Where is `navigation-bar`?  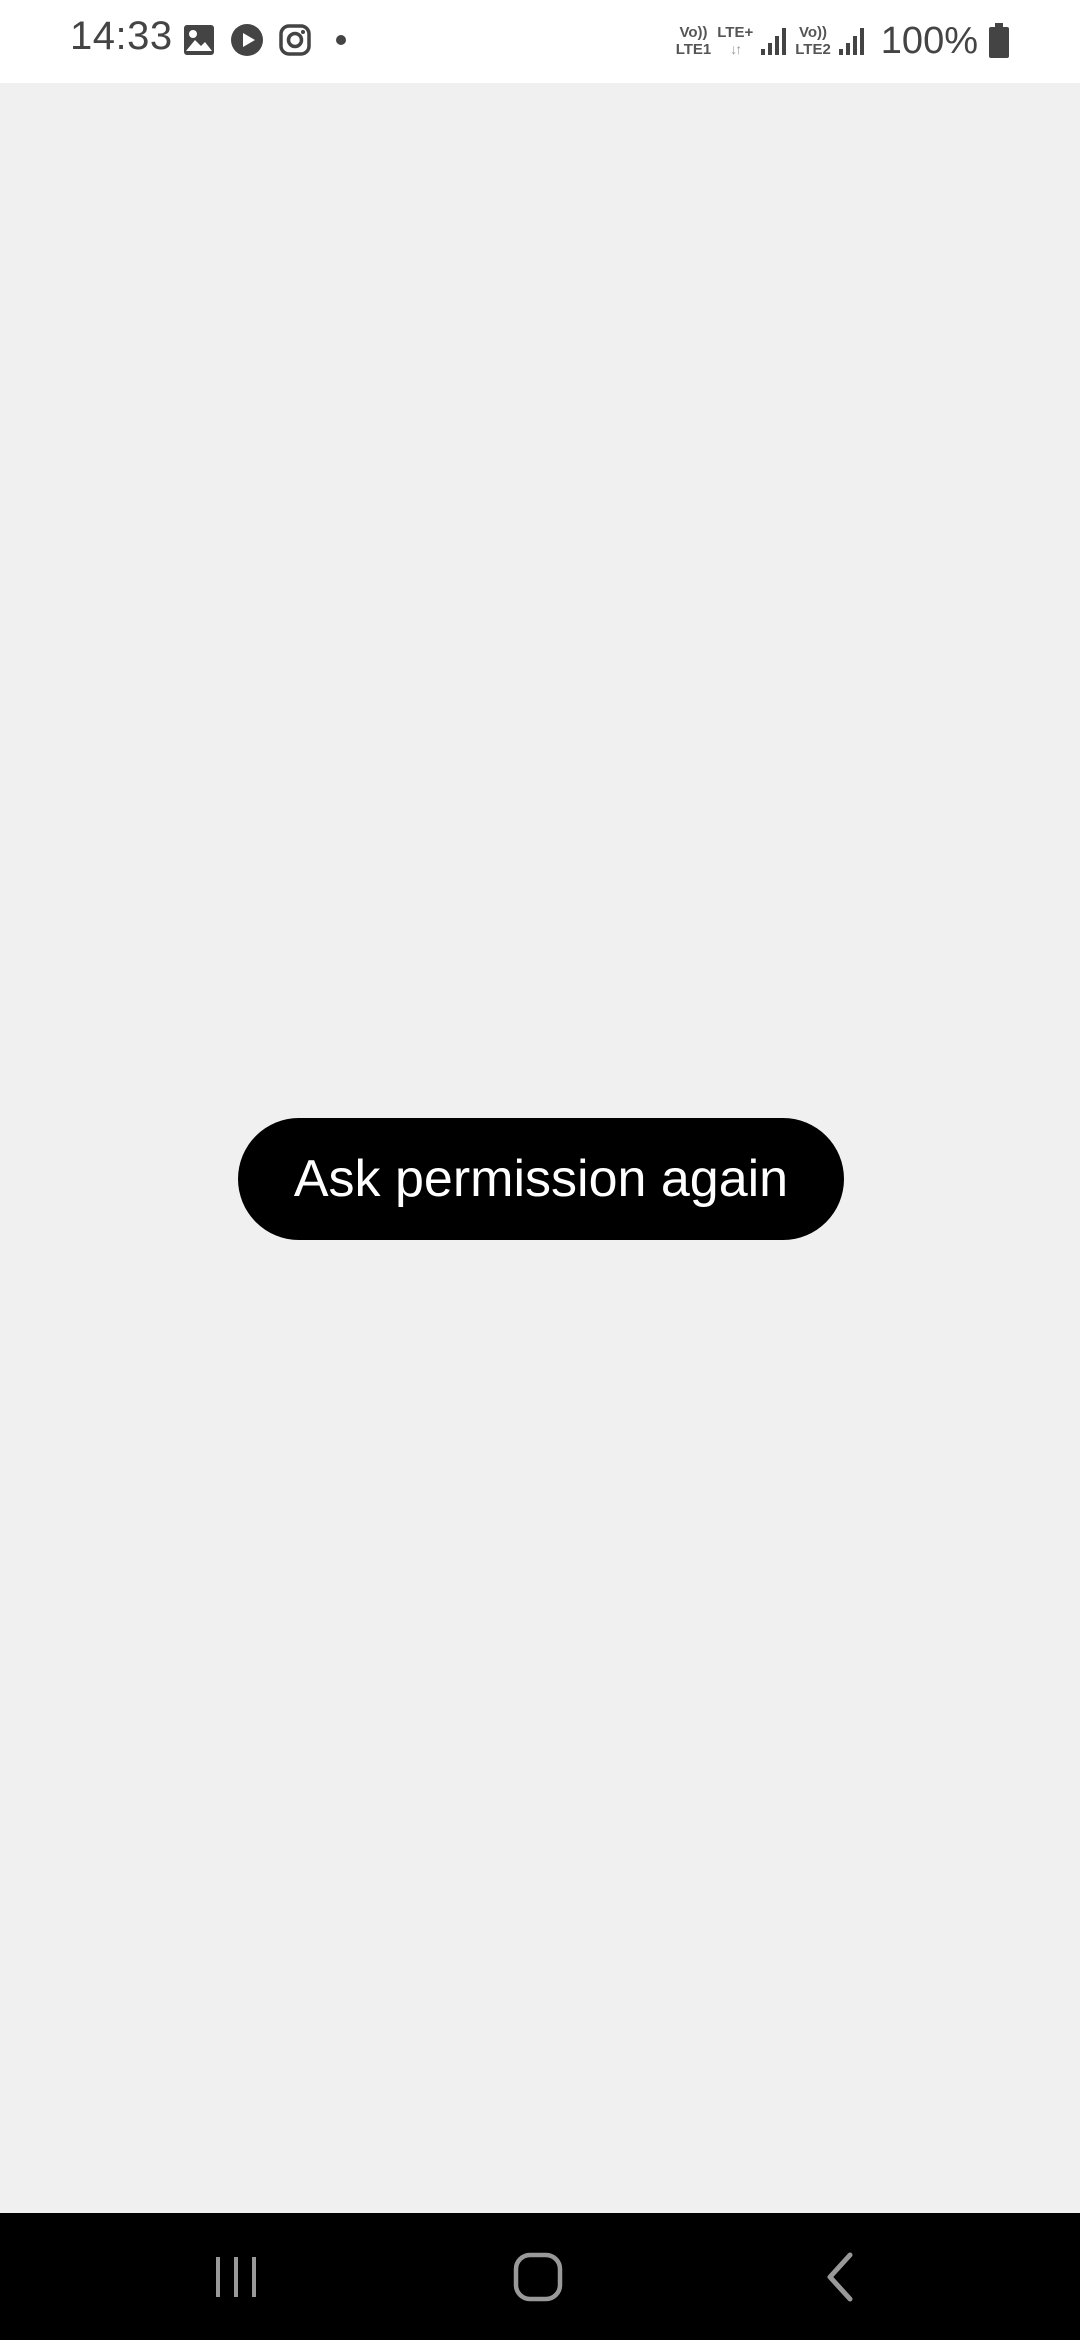 navigation-bar is located at coordinates (540, 2276).